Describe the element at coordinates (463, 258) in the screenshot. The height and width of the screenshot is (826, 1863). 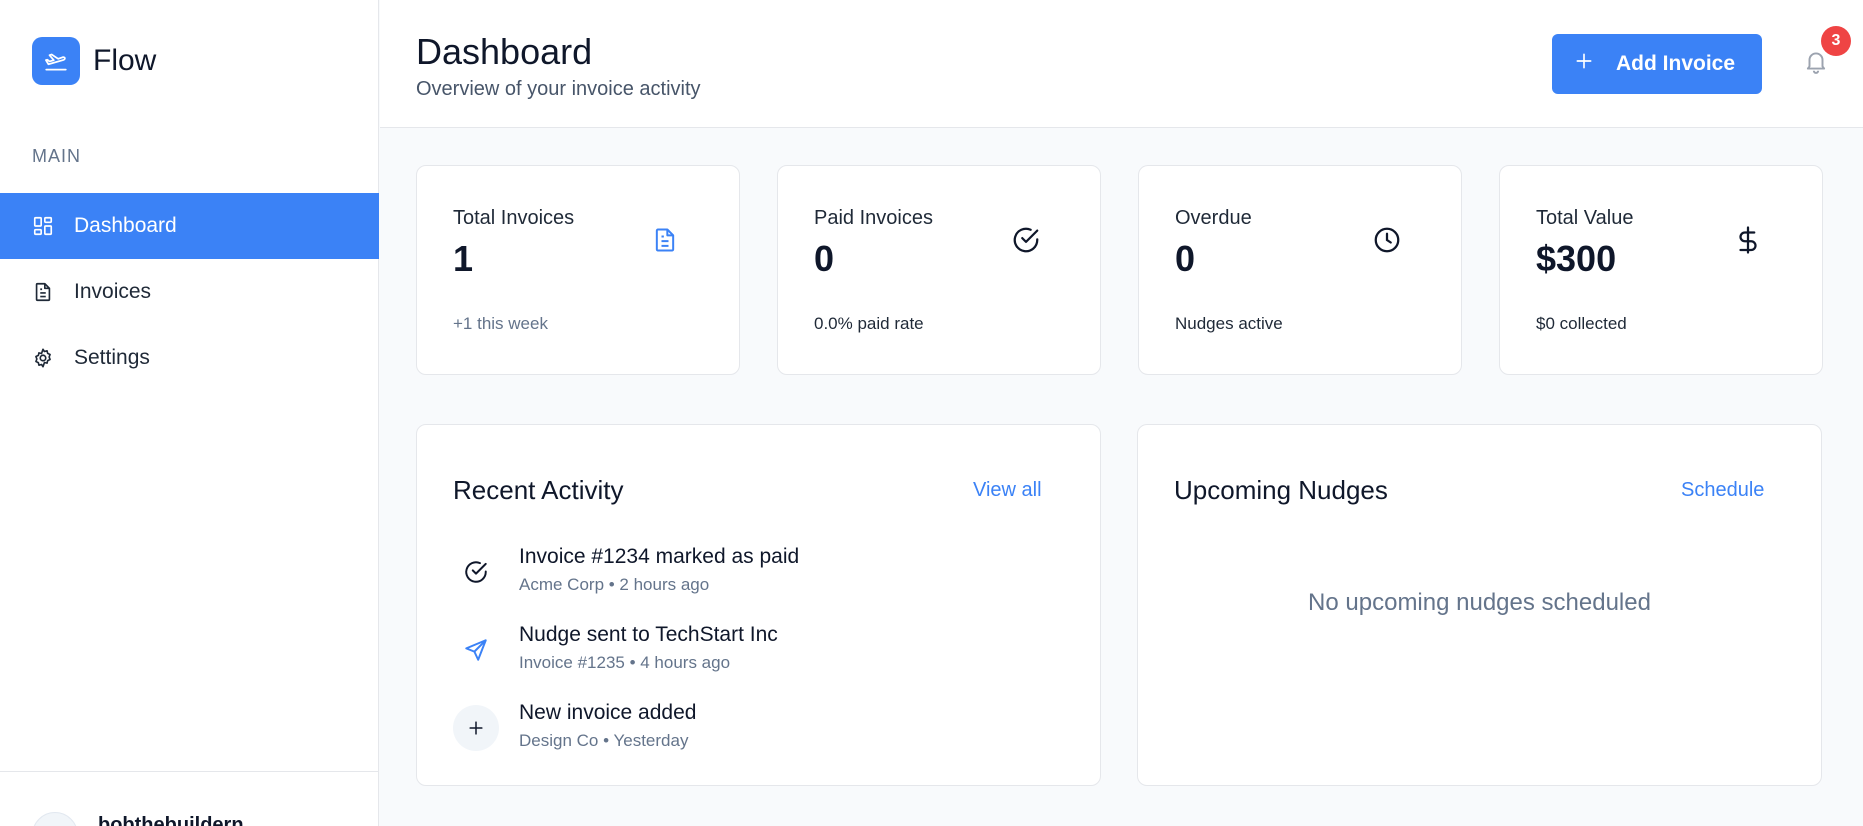
I see `stat-value: 1` at that location.